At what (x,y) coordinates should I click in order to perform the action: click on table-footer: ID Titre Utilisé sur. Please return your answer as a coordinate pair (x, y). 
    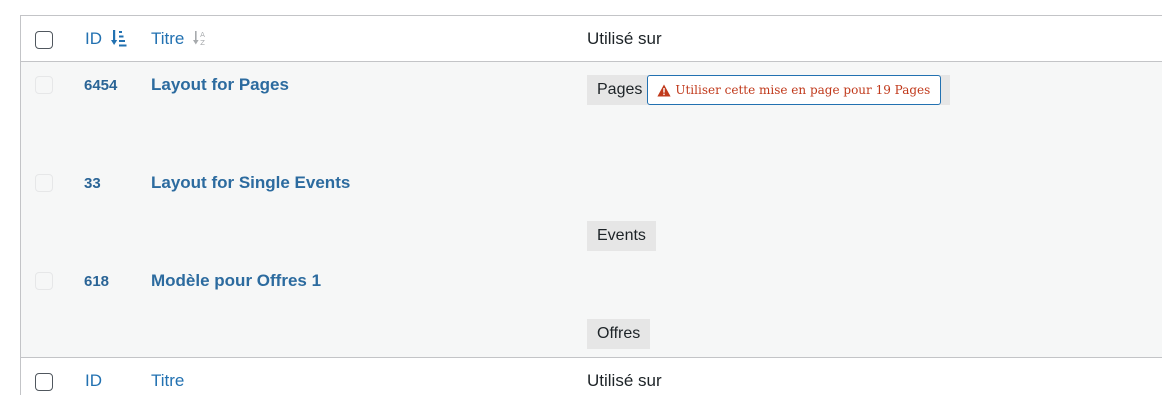
    Looking at the image, I should click on (591, 380).